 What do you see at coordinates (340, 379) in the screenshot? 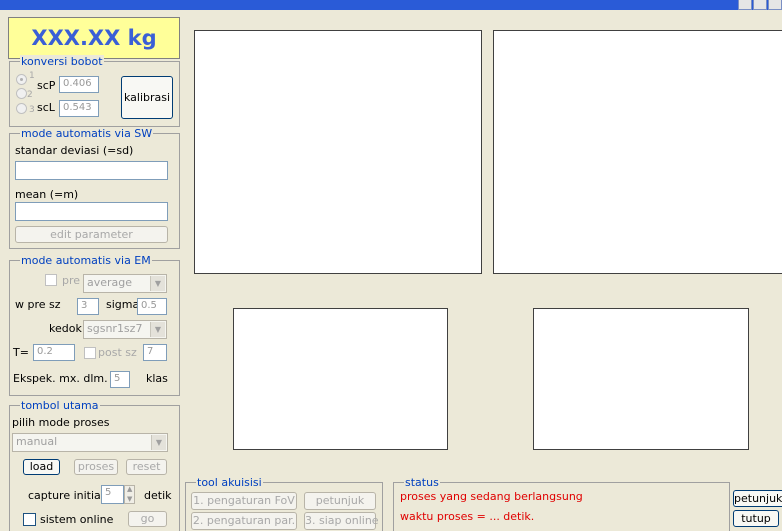
I see `image-panel-bottom-left` at bounding box center [340, 379].